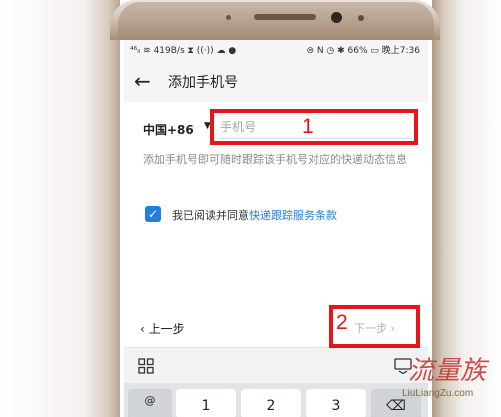 This screenshot has width=501, height=417. What do you see at coordinates (168, 129) in the screenshot?
I see `country-code-selector: 中国+86` at bounding box center [168, 129].